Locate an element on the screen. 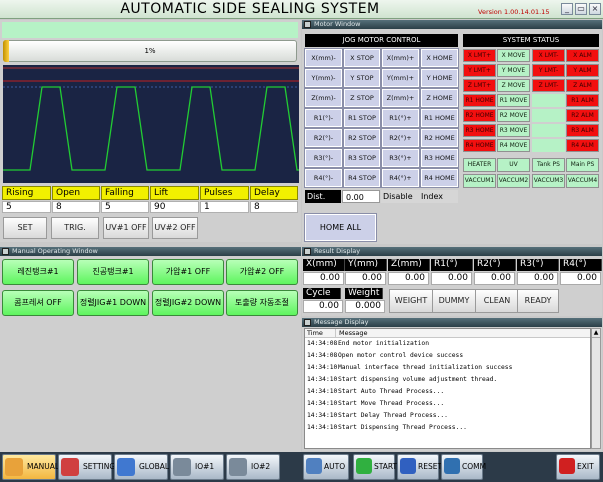  status-indicator-2-3: Z ALM is located at coordinates (582, 85).